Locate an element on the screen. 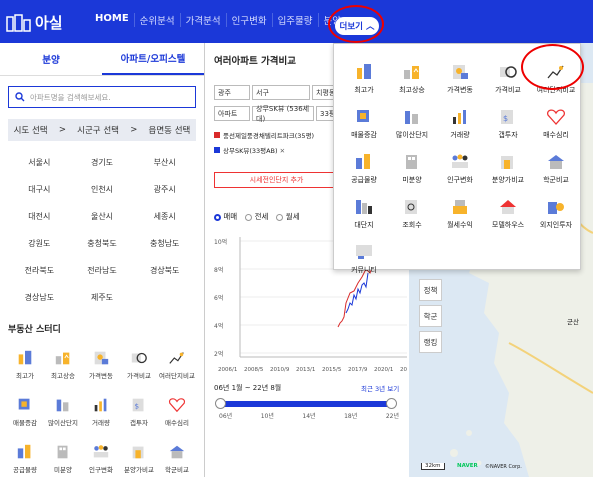  presale-price-icon is located at coordinates (138, 452).